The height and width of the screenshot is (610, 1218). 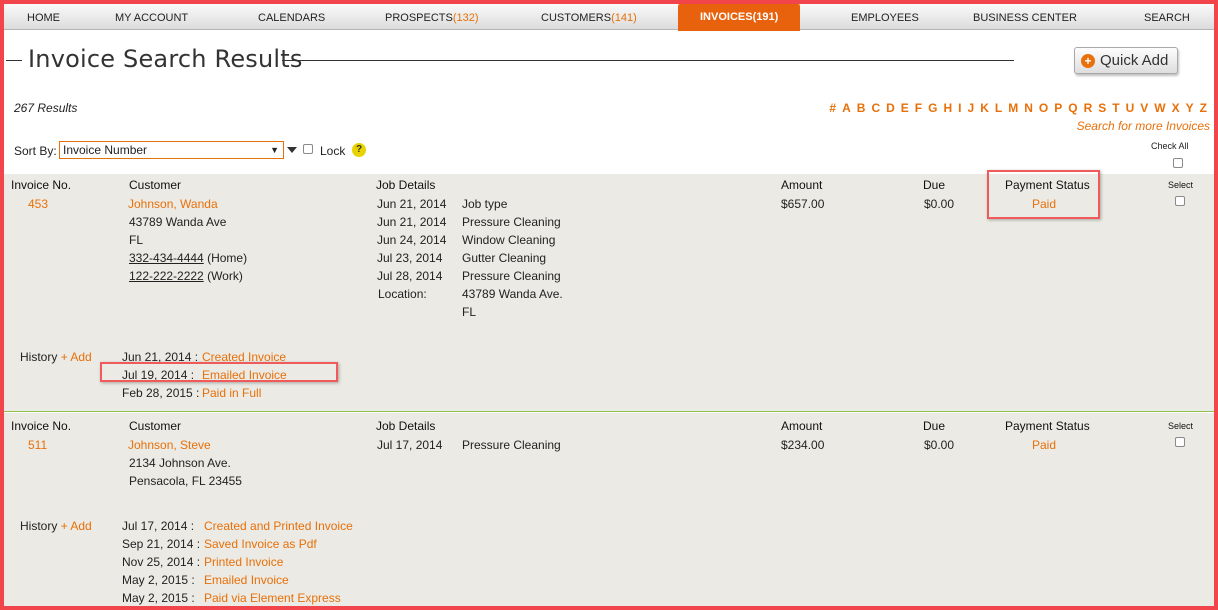 I want to click on history-date: Sep 21, 2014 :, so click(x=161, y=544).